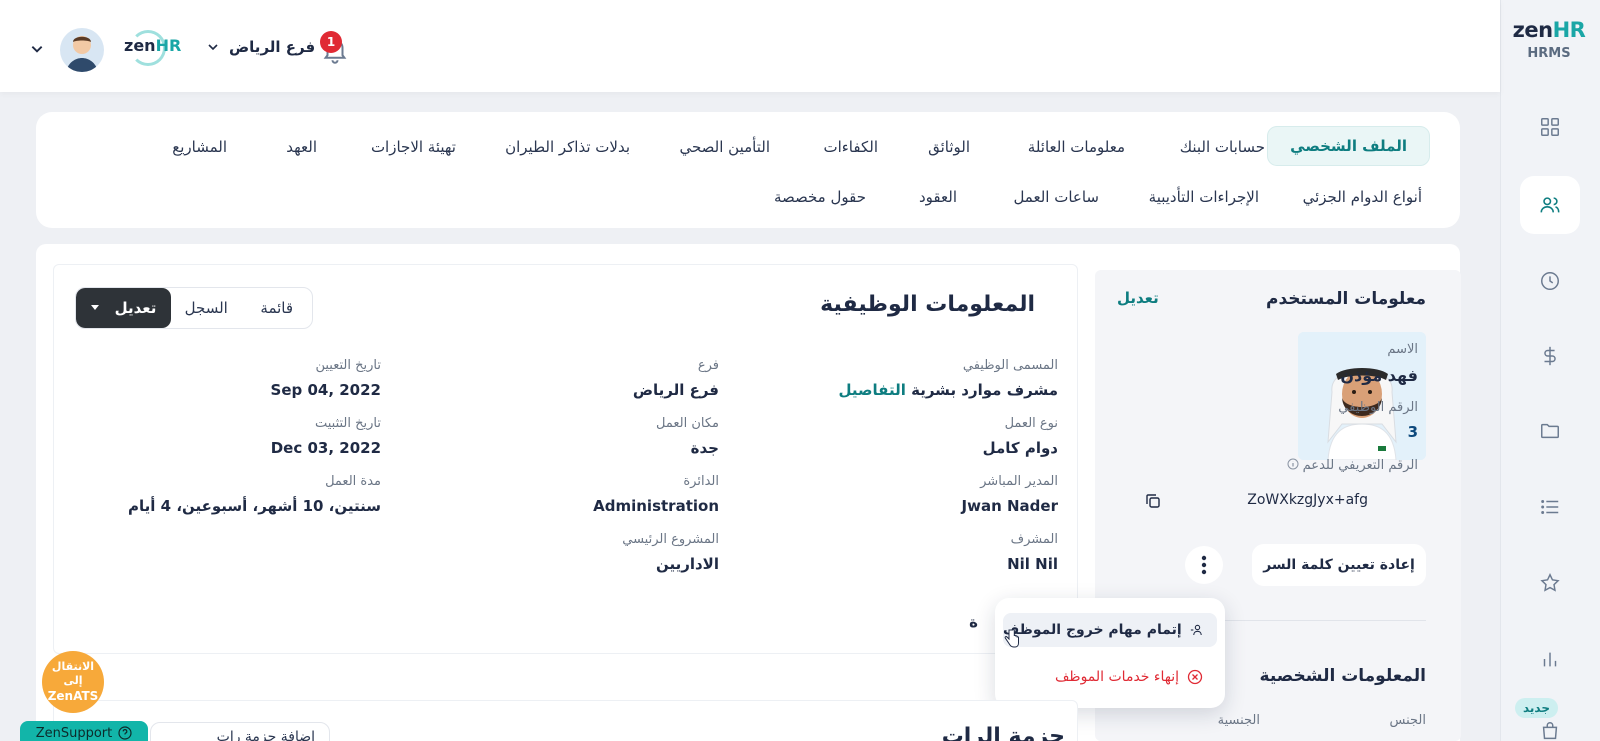  I want to click on tab-competencies: الكفاءات, so click(850, 147).